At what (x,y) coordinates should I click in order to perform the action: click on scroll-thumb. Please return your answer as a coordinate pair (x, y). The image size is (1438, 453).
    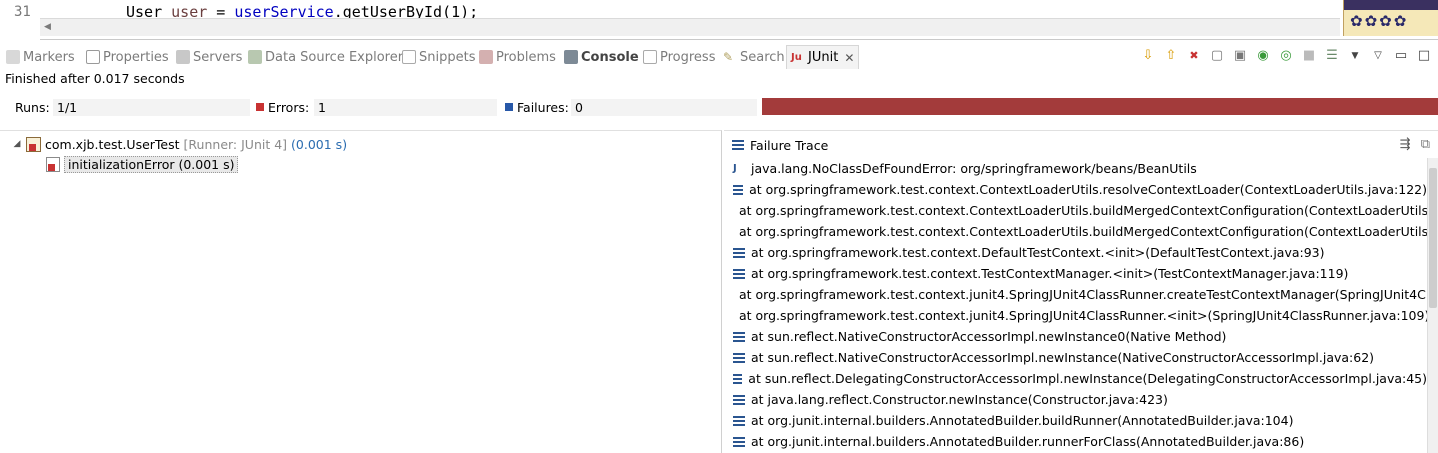
    Looking at the image, I should click on (1433, 238).